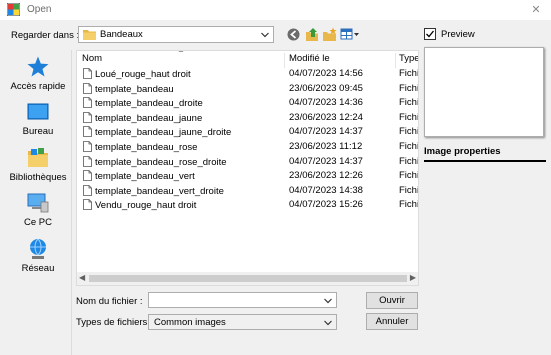 Image resolution: width=551 pixels, height=355 pixels. I want to click on lookin-label: Regarder dans :, so click(45, 35).